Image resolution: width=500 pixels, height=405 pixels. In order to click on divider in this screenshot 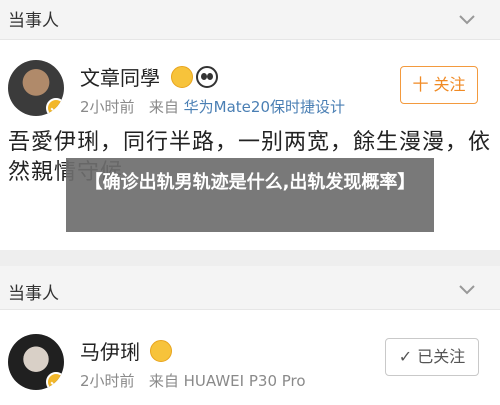, I will do `click(250, 258)`.